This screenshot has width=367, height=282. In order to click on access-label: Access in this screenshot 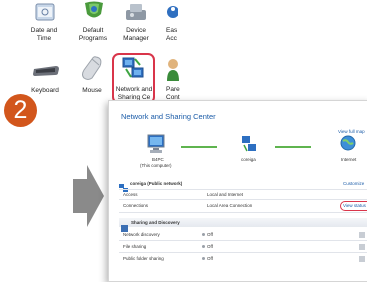, I will do `click(130, 194)`.